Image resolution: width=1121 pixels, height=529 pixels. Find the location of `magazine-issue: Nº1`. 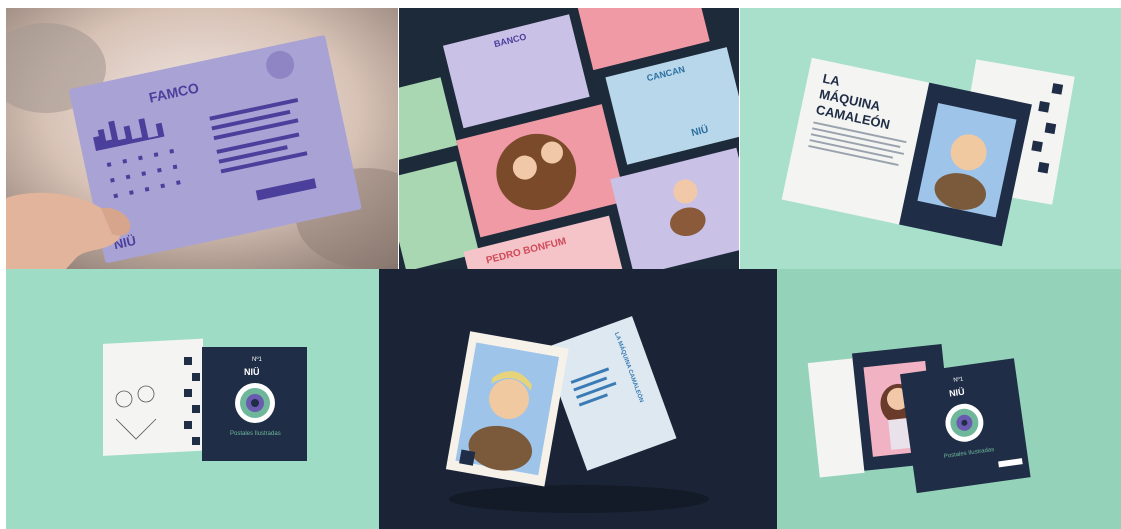

magazine-issue: Nº1 is located at coordinates (257, 359).